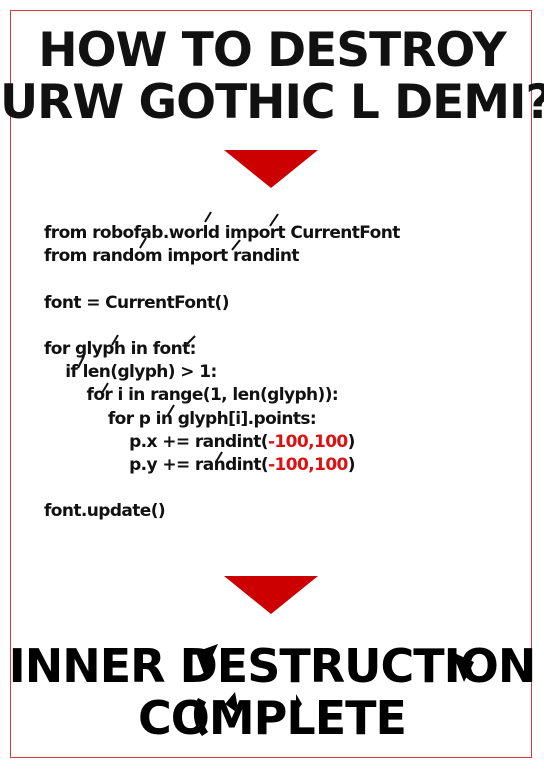 Image resolution: width=544 pixels, height=770 pixels. What do you see at coordinates (180, 418) in the screenshot?
I see `code-line: for p in glyph[i].points:` at bounding box center [180, 418].